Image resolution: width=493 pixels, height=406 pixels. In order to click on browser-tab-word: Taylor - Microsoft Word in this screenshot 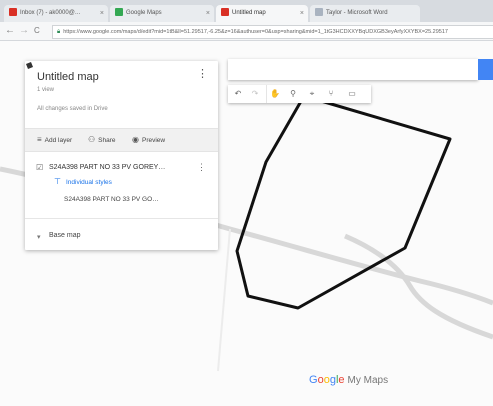, I will do `click(365, 13)`.